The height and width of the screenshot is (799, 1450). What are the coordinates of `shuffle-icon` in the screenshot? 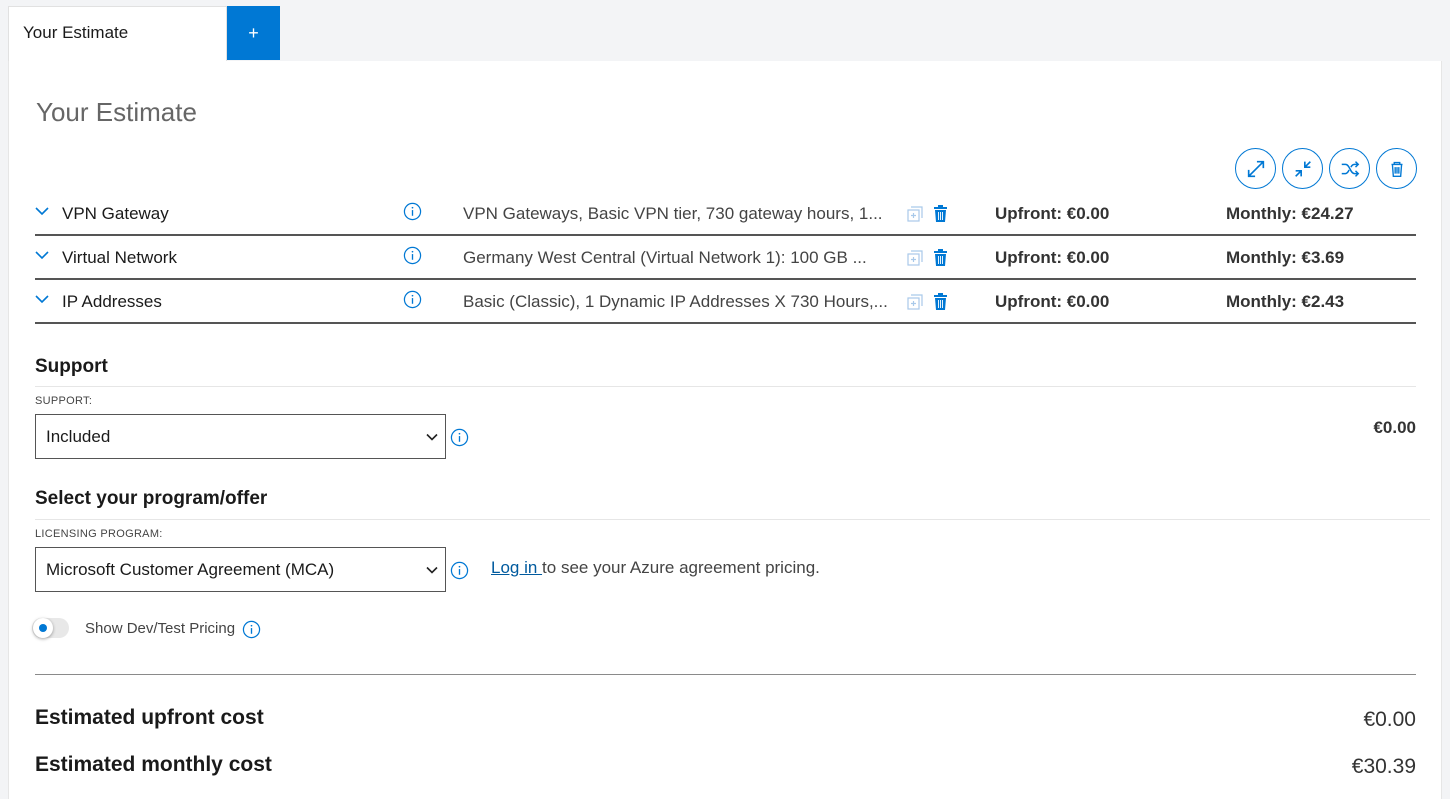 It's located at (1350, 168).